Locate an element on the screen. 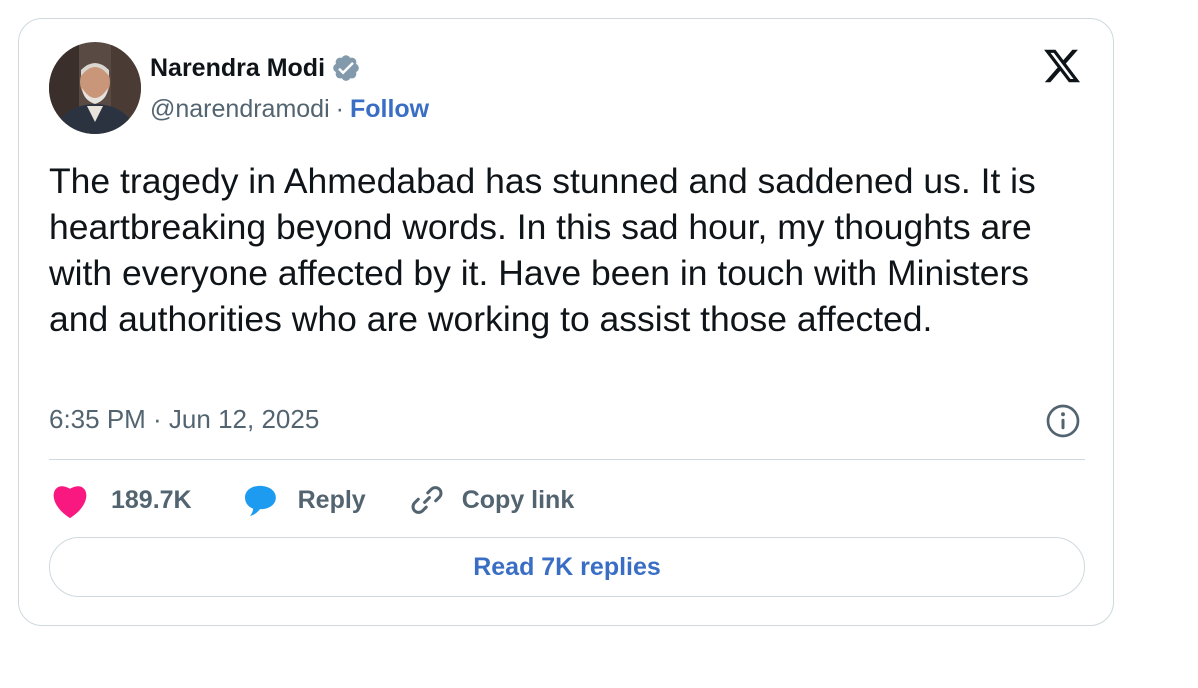 The image size is (1198, 688). copy-link-button: Copy link is located at coordinates (491, 500).